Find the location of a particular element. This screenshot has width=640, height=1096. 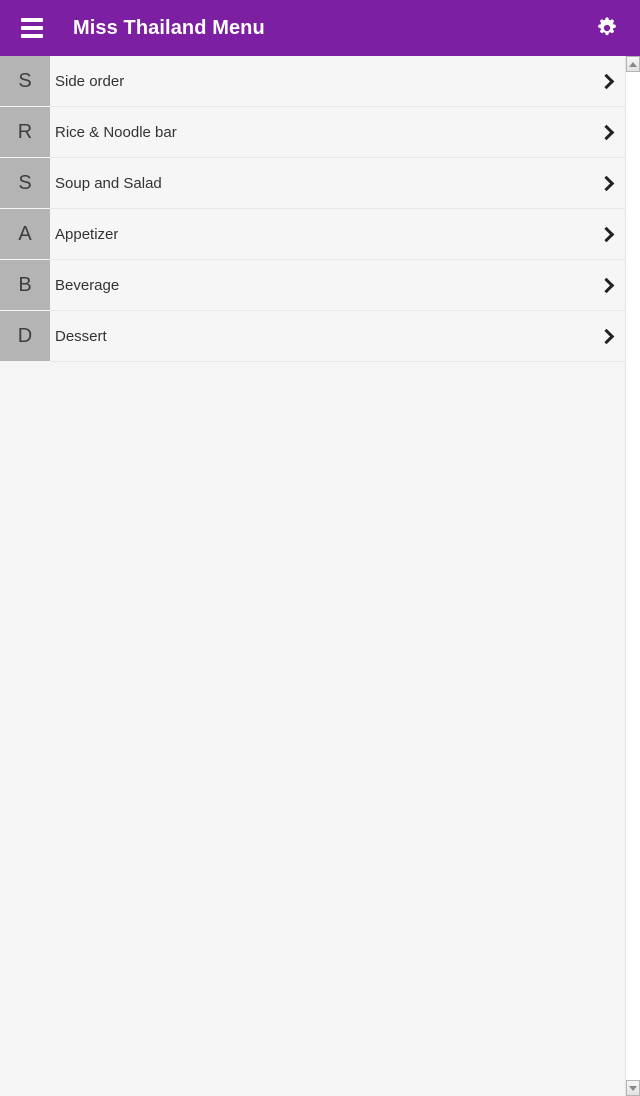

list-item-body: Appetizer is located at coordinates (337, 234).